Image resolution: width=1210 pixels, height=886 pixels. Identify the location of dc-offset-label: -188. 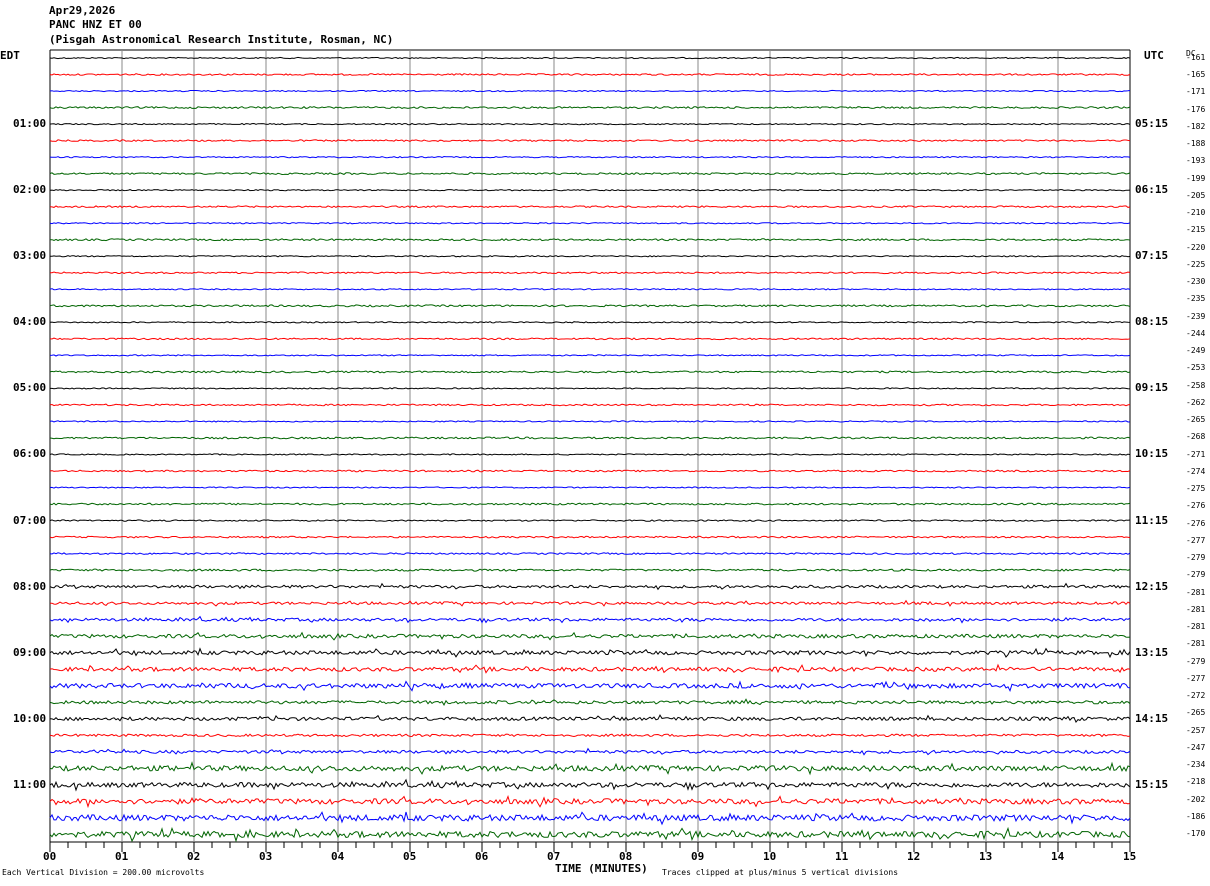
(1196, 144).